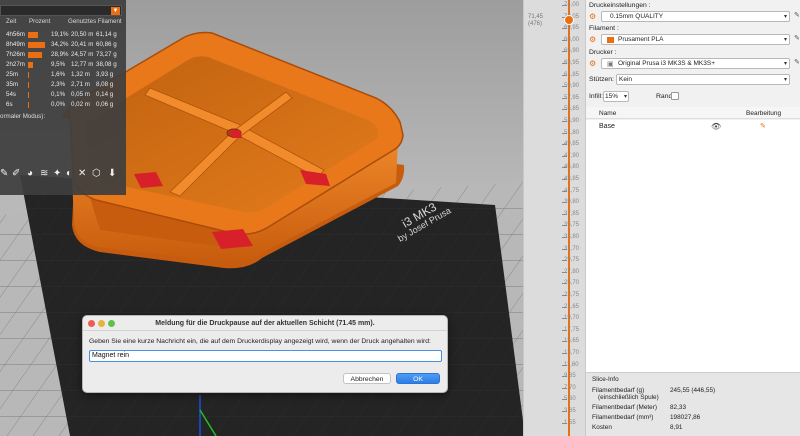 The width and height of the screenshot is (800, 436). What do you see at coordinates (675, 96) in the screenshot?
I see `brim-checkbox` at bounding box center [675, 96].